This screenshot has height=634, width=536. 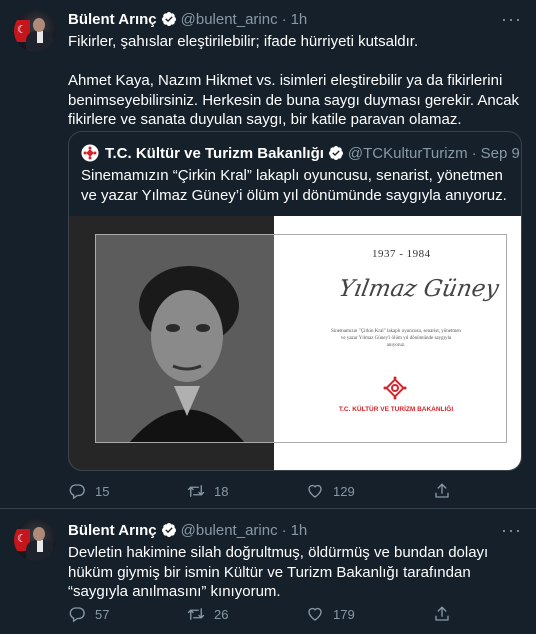 I want to click on like-count: 179, so click(x=344, y=614).